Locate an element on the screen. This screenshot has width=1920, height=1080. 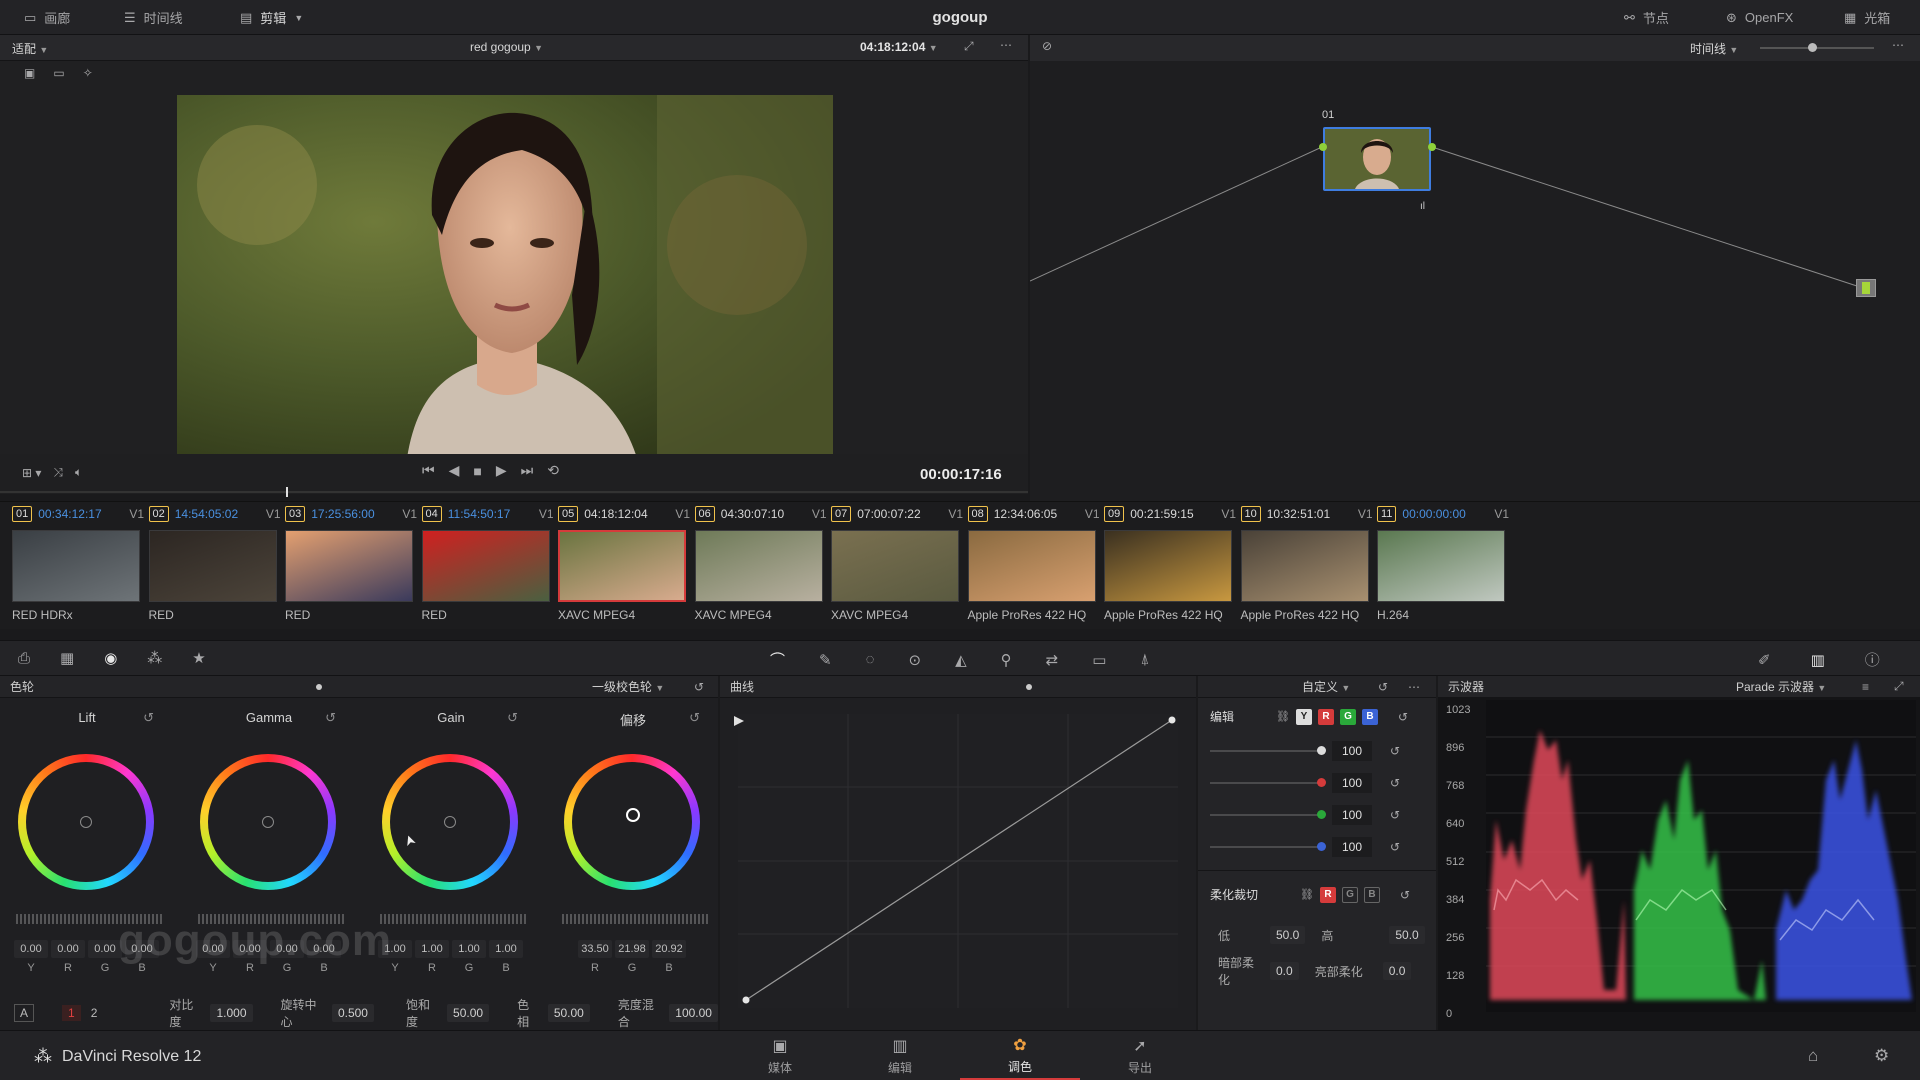
color-picker-icon: ✐ is located at coordinates (1764, 660).